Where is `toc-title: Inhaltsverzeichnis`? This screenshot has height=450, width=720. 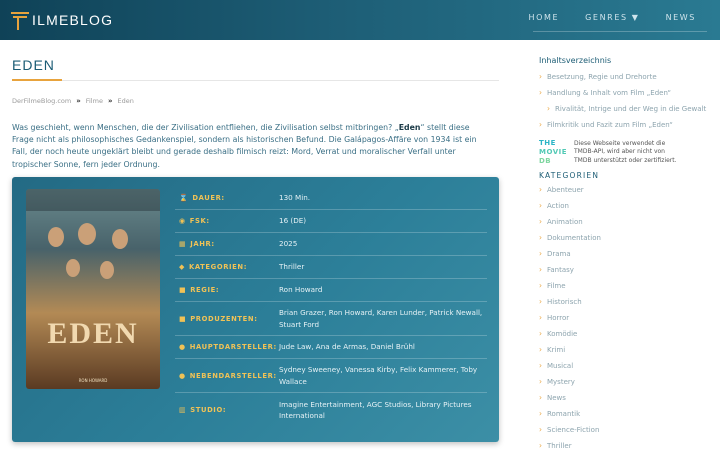
toc-title: Inhaltsverzeichnis is located at coordinates (575, 60).